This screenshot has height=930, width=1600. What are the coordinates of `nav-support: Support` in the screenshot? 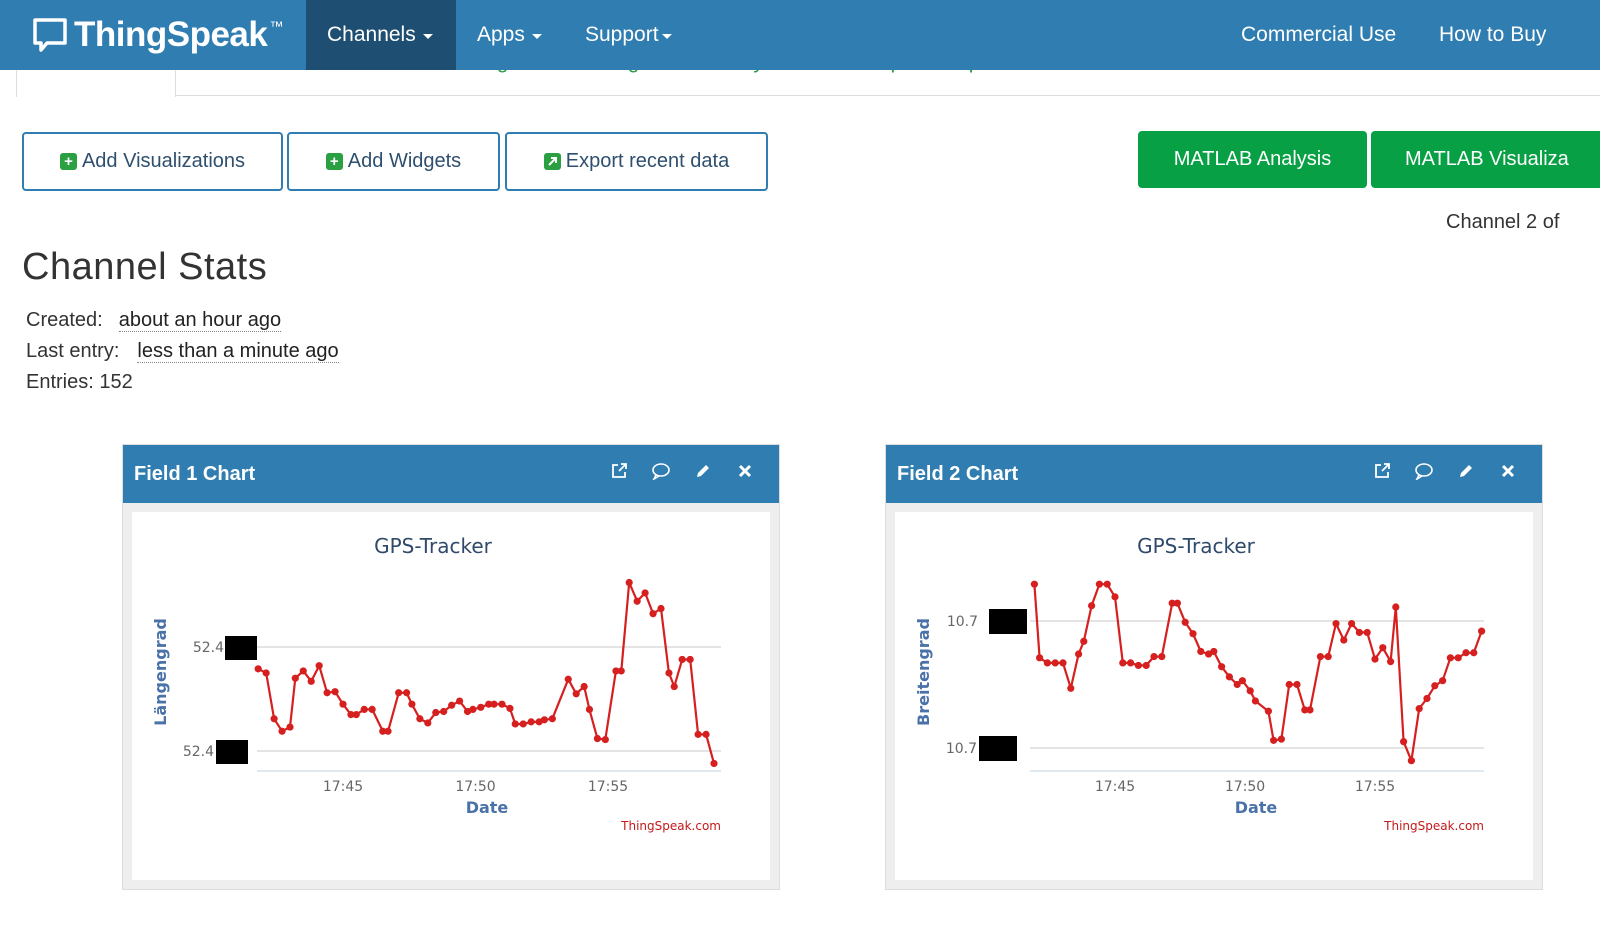 It's located at (628, 35).